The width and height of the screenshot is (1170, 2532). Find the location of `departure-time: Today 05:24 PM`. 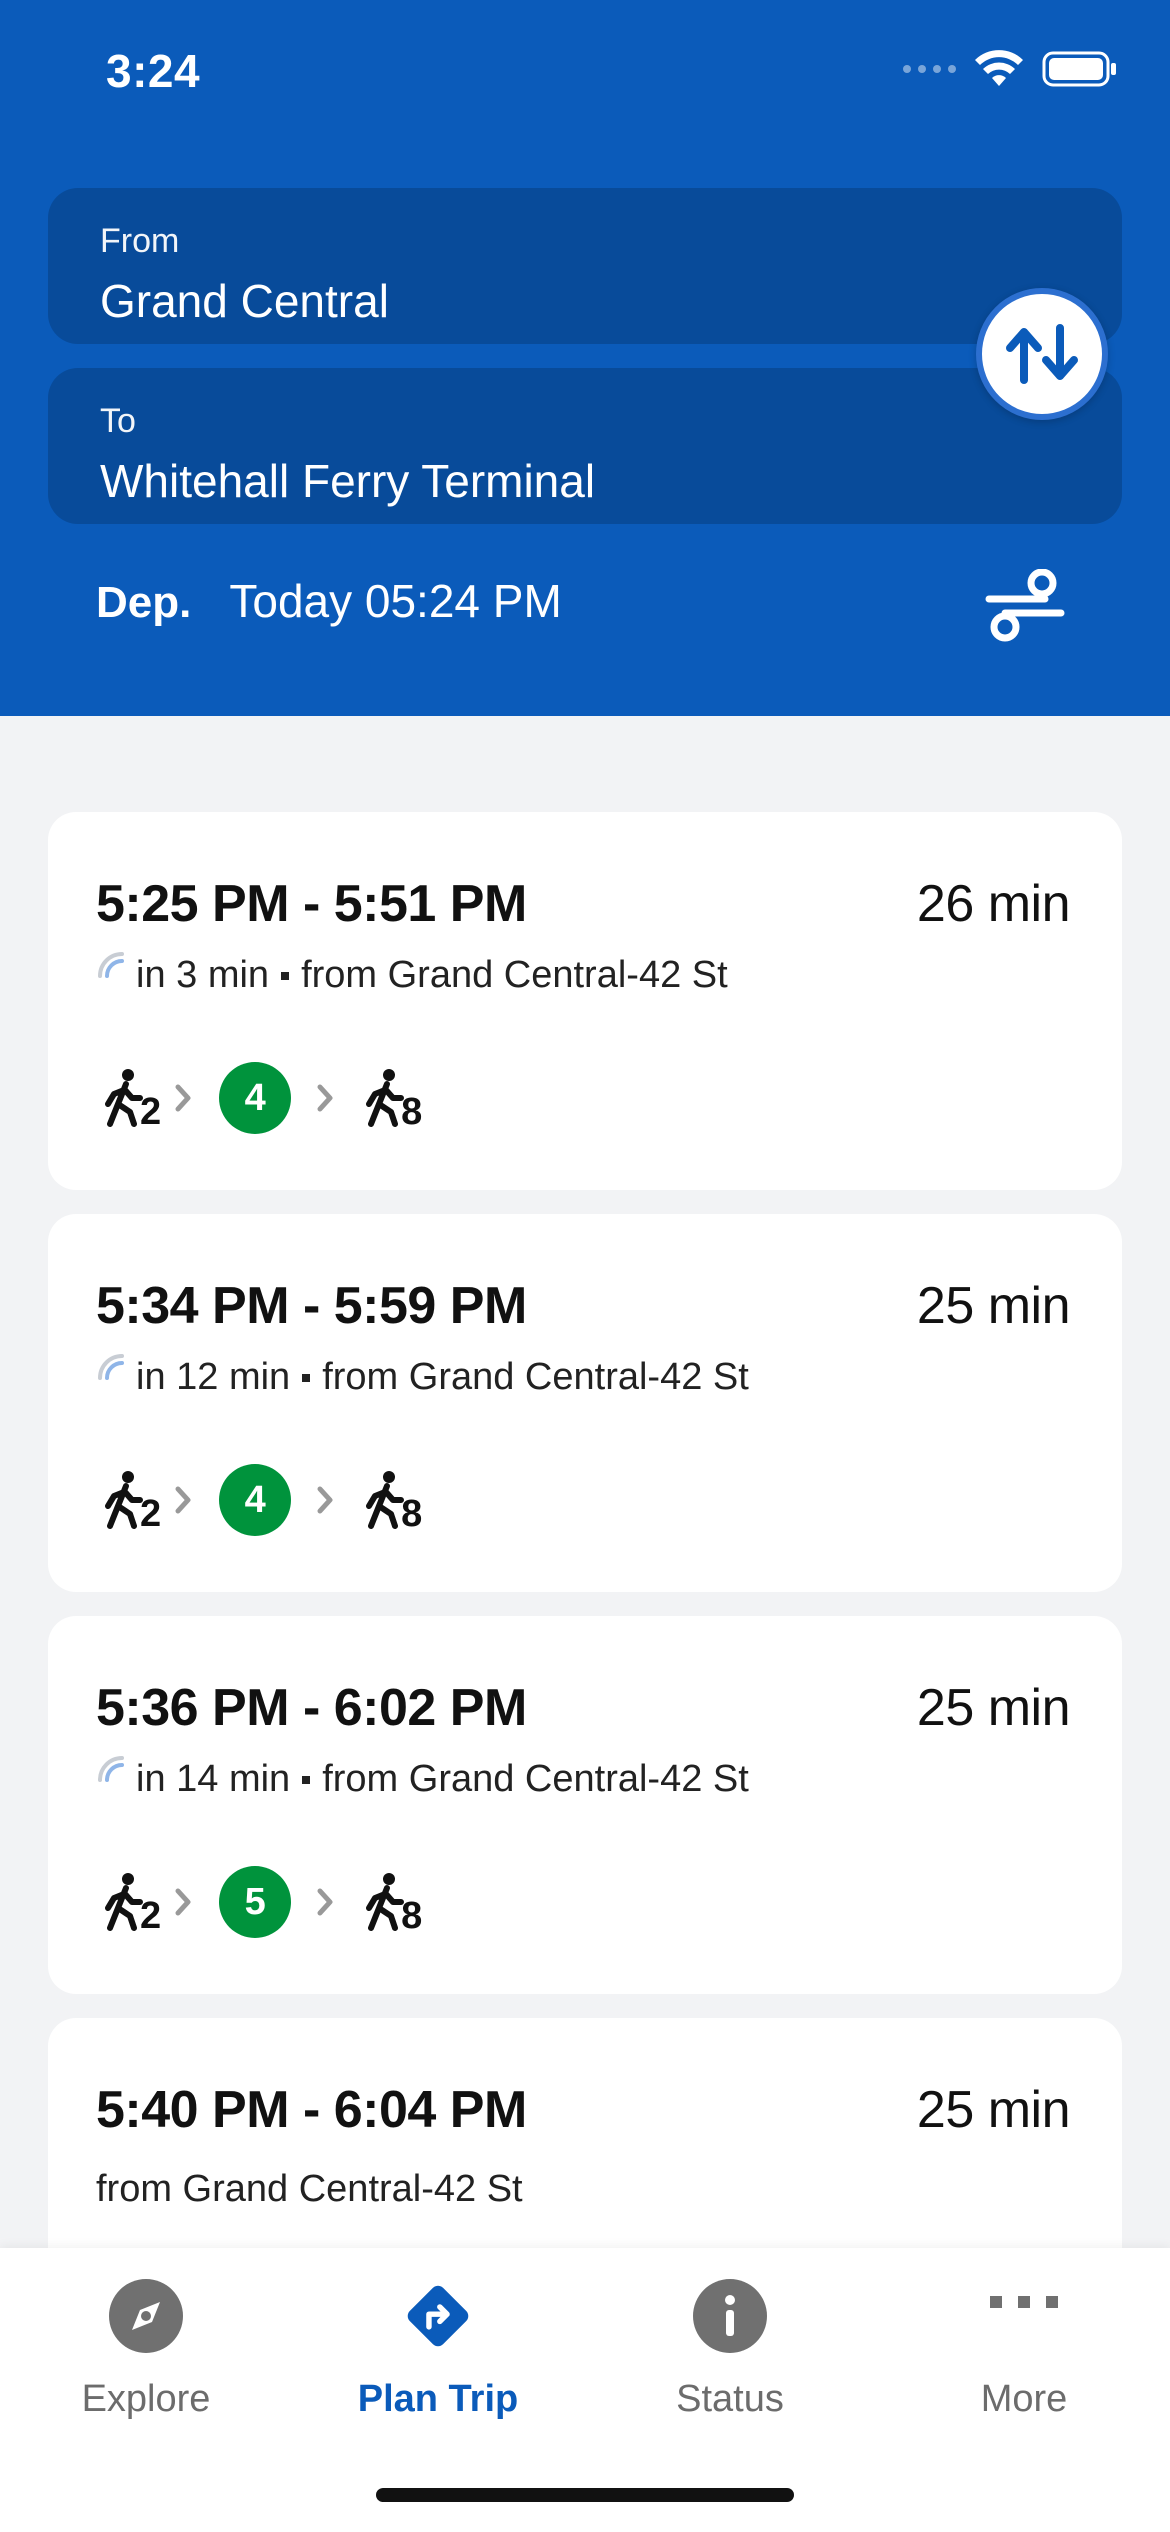

departure-time: Today 05:24 PM is located at coordinates (395, 601).